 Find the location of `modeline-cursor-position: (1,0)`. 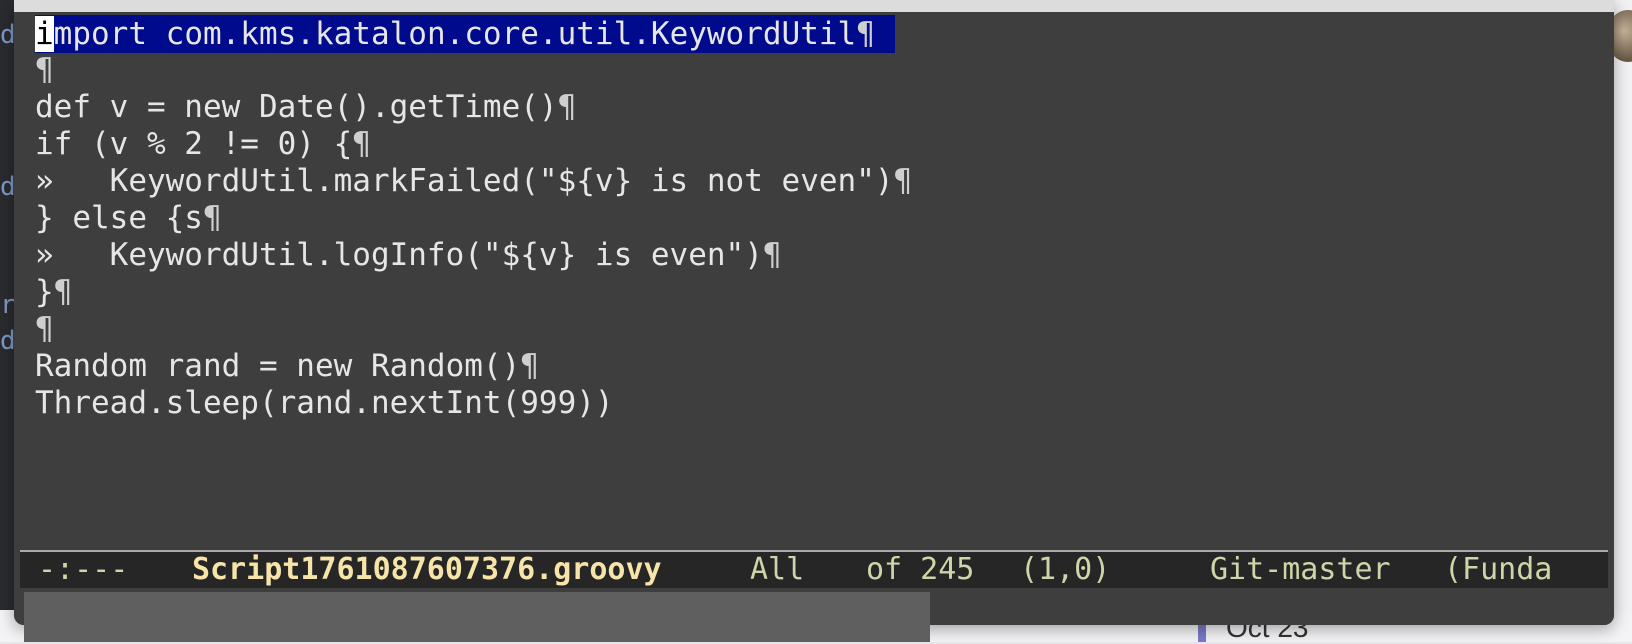

modeline-cursor-position: (1,0) is located at coordinates (1065, 569).